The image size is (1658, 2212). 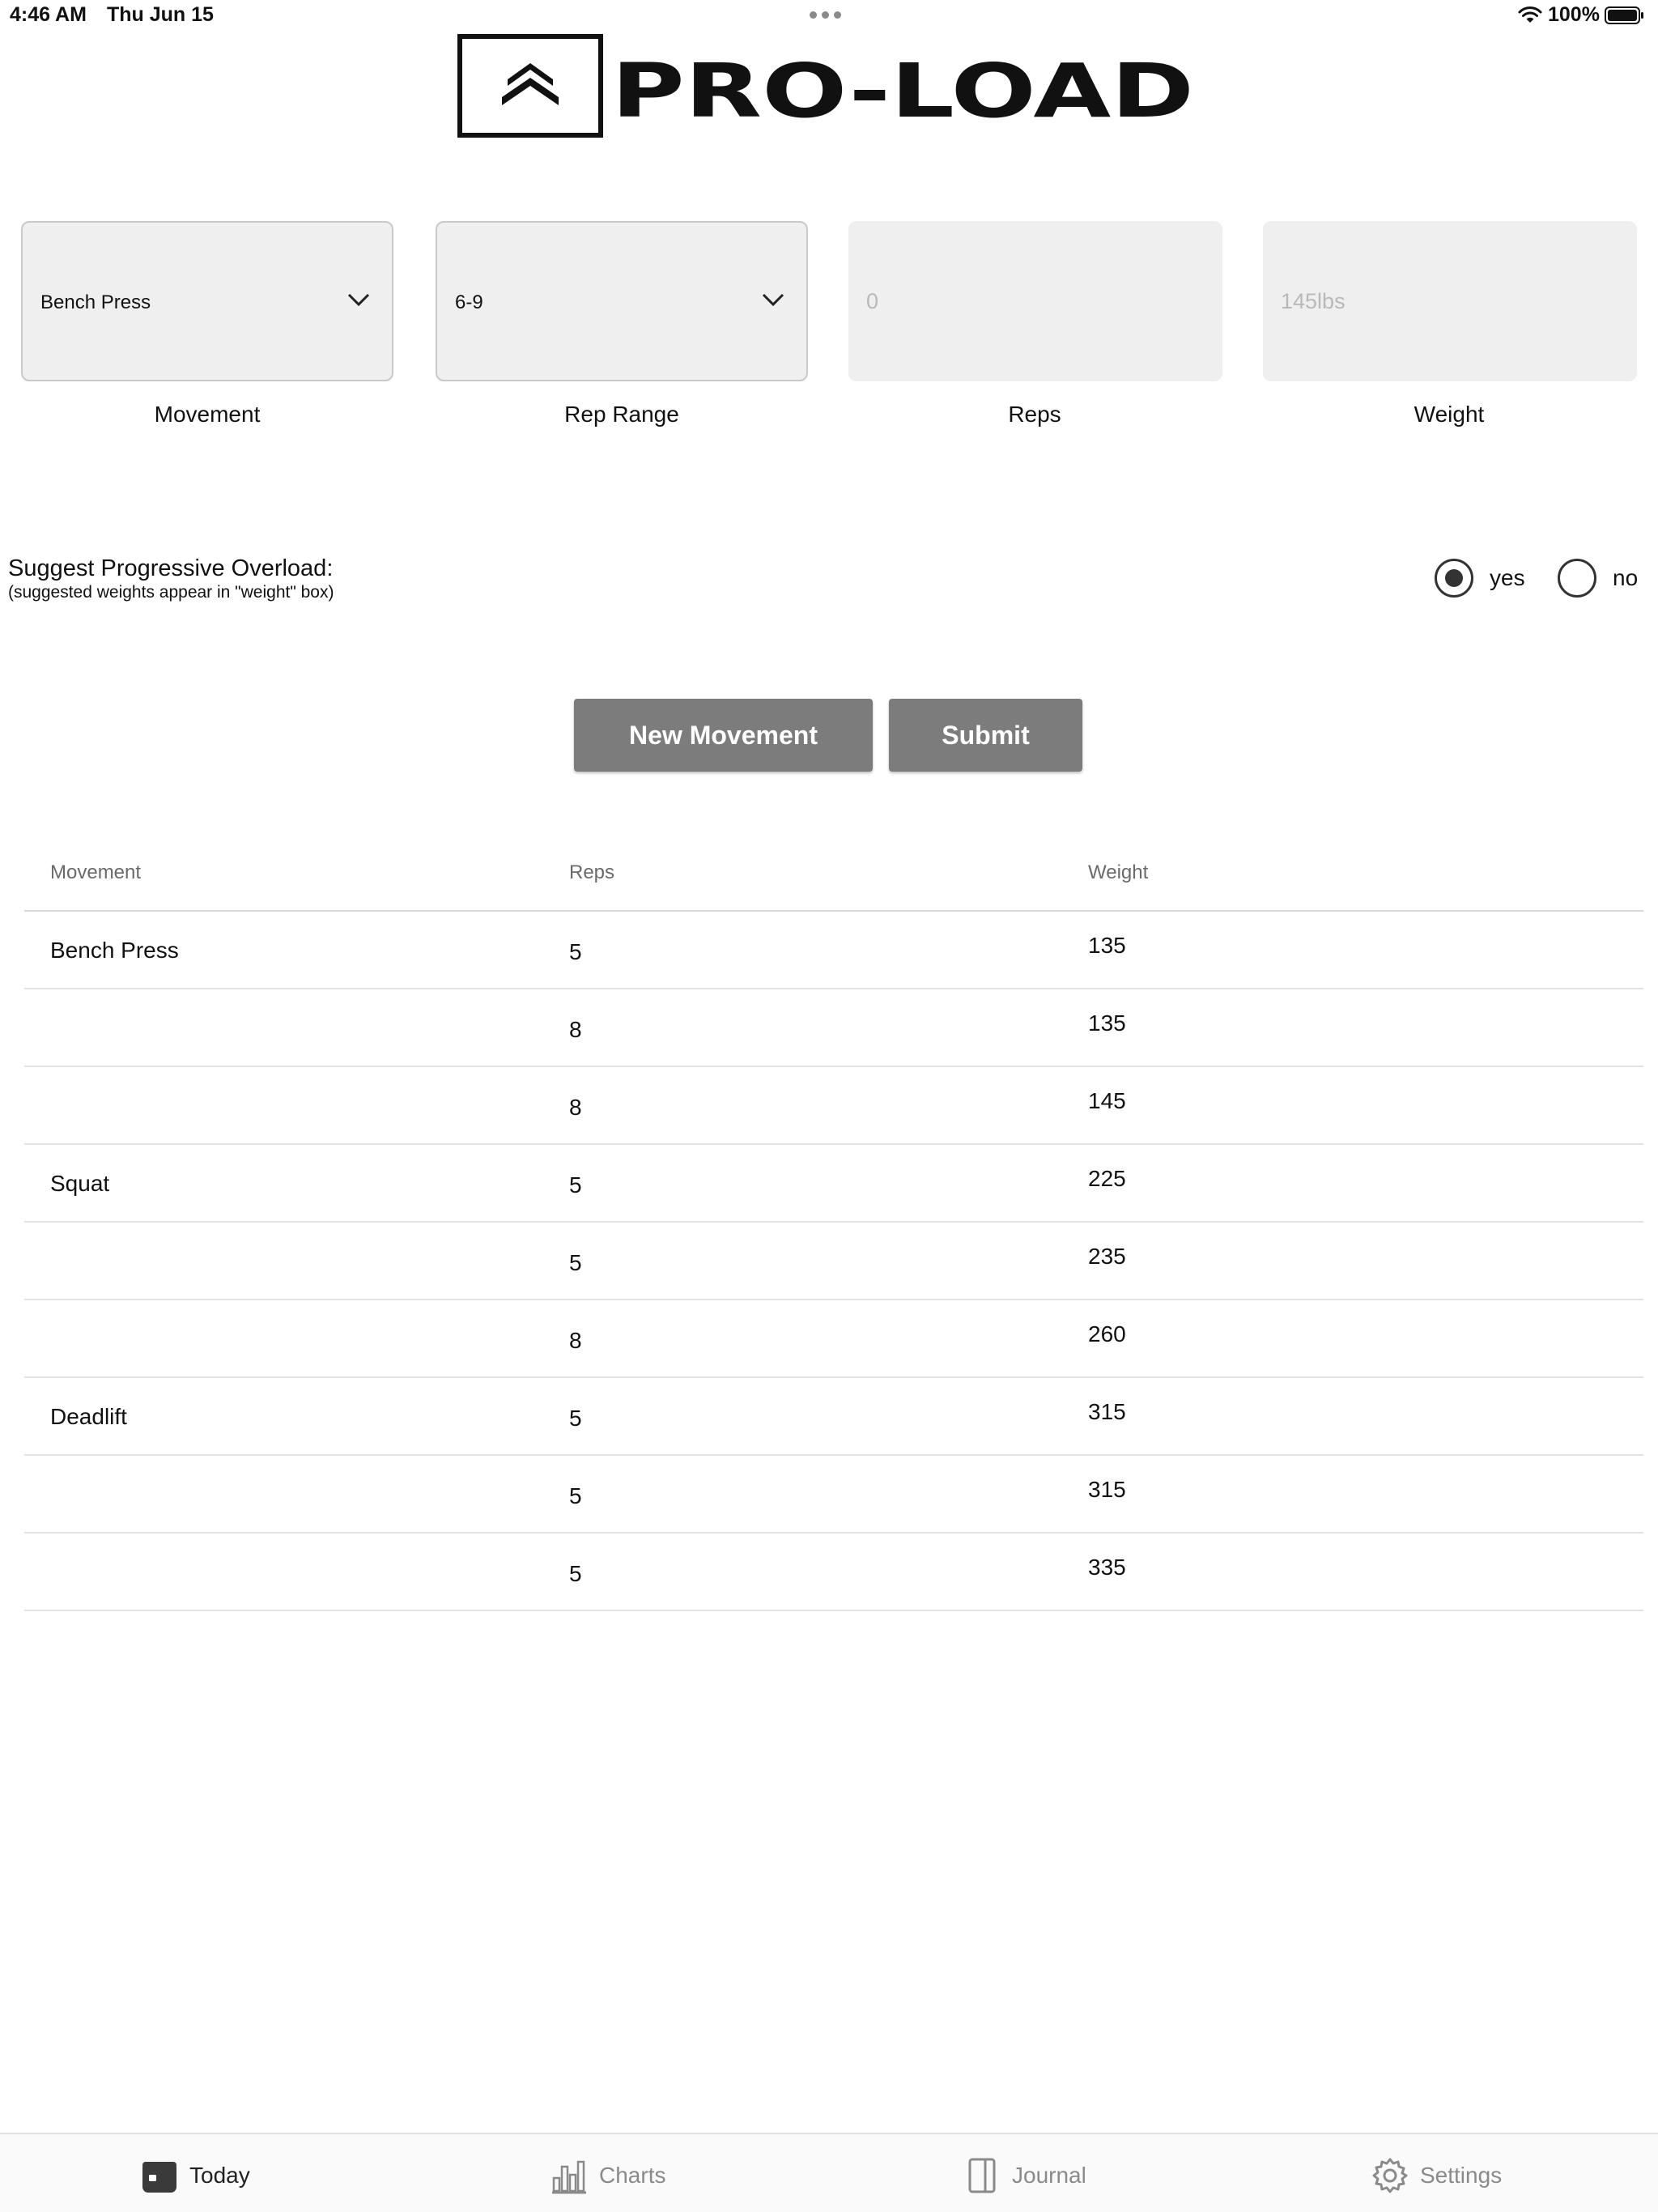 I want to click on cell-weight: 335, so click(x=1107, y=1567).